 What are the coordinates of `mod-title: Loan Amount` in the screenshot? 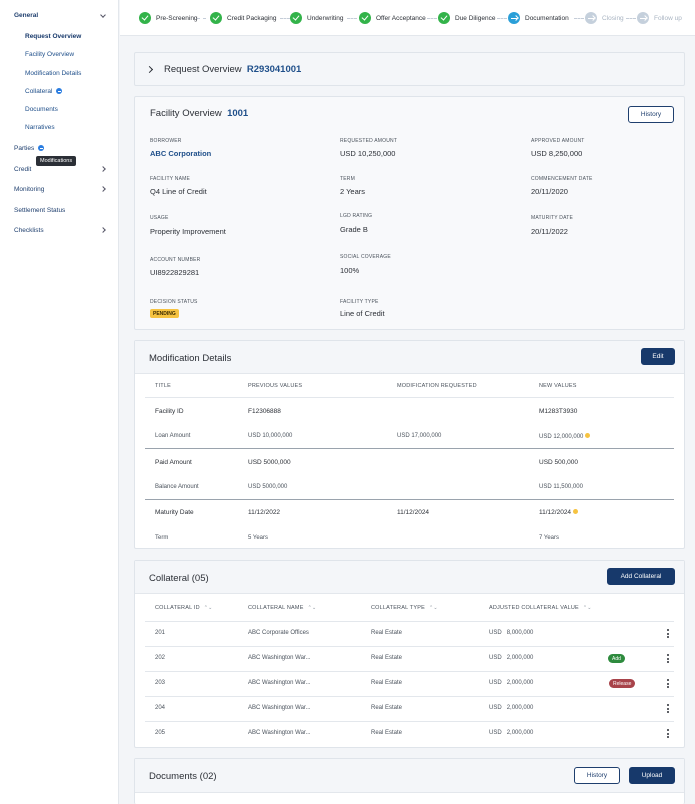 It's located at (173, 436).